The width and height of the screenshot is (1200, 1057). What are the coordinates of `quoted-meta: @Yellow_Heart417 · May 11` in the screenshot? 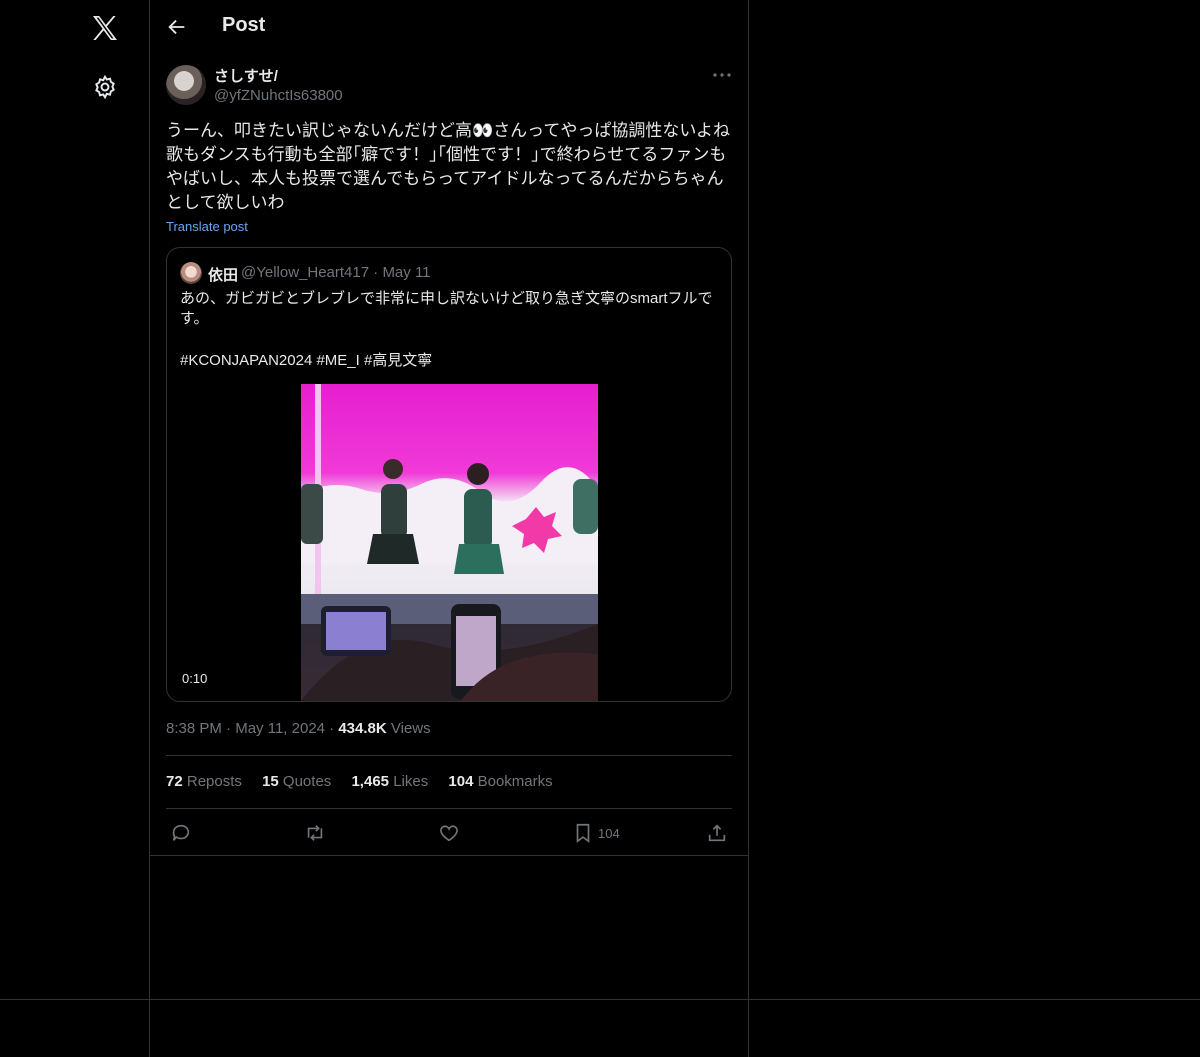 It's located at (336, 272).